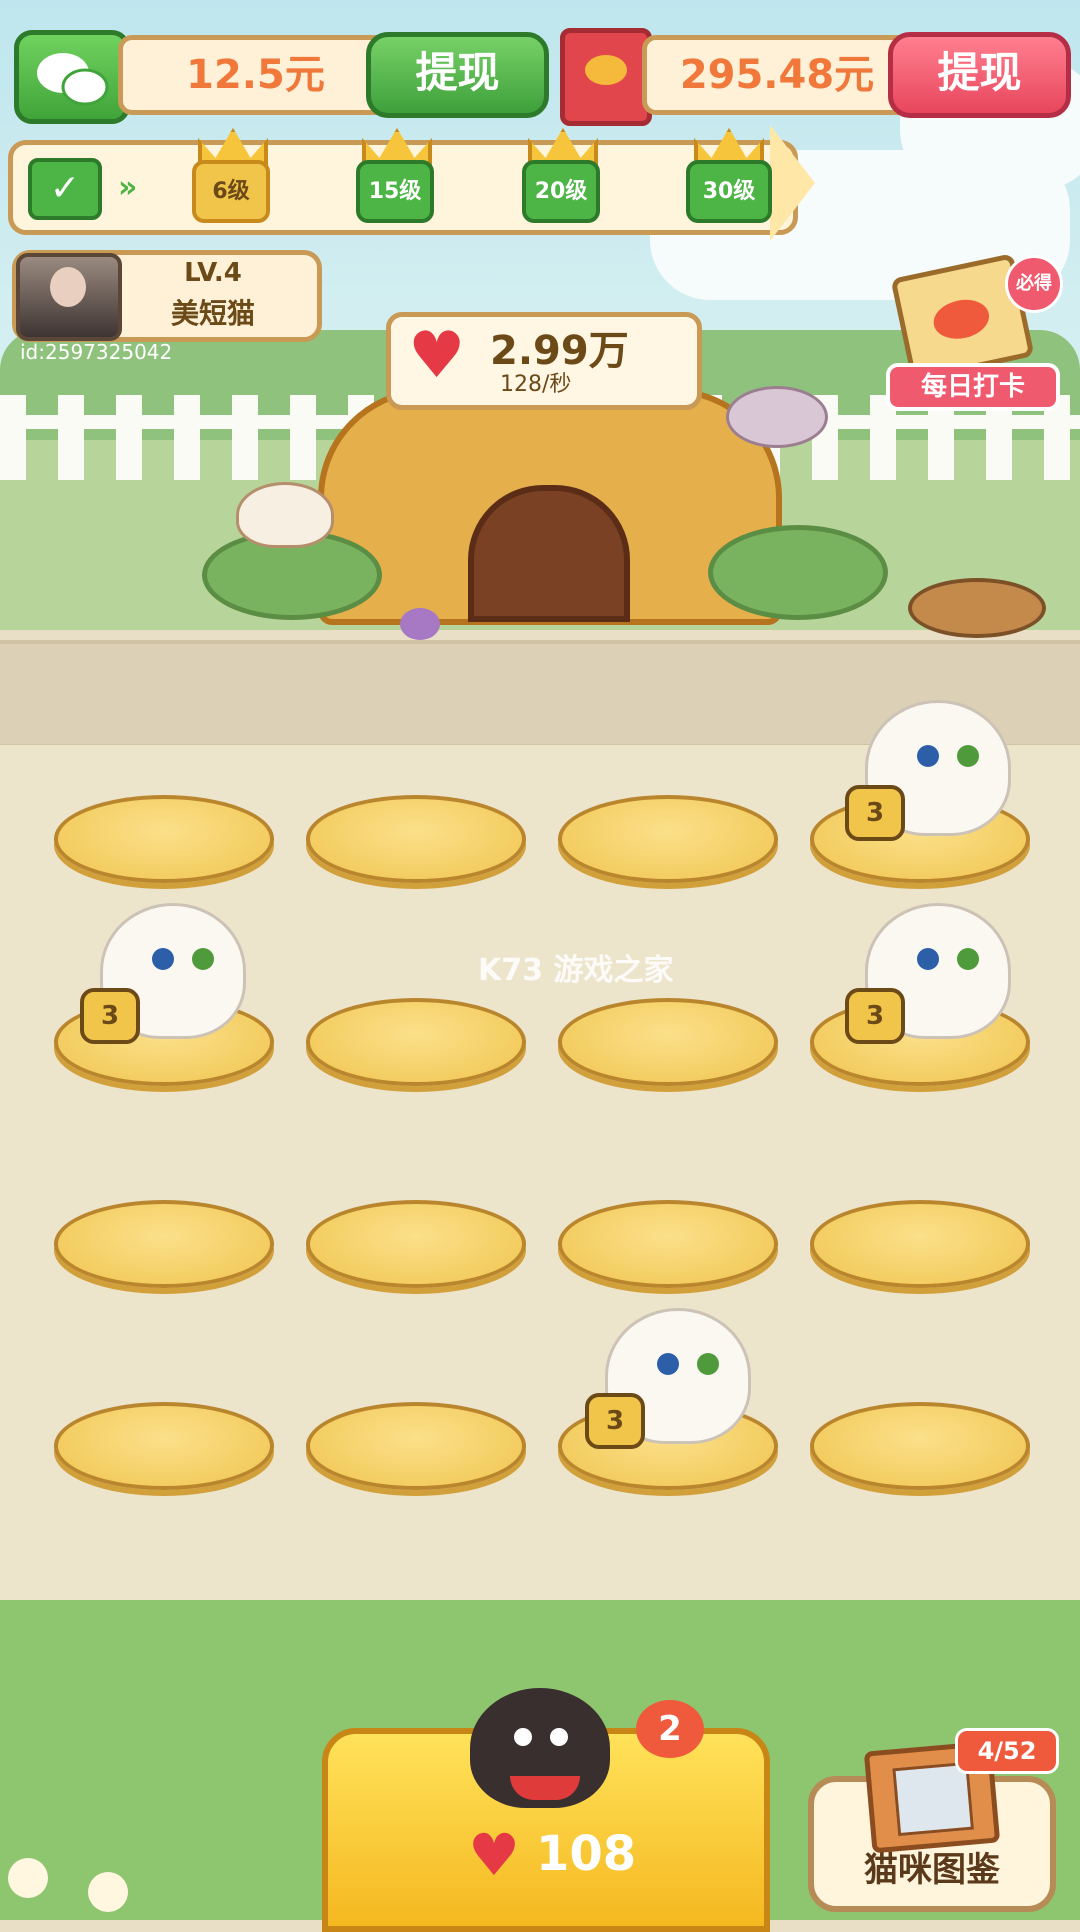 Image resolution: width=1080 pixels, height=1932 pixels. Describe the element at coordinates (606, 77) in the screenshot. I see `red-packet-icon` at that location.